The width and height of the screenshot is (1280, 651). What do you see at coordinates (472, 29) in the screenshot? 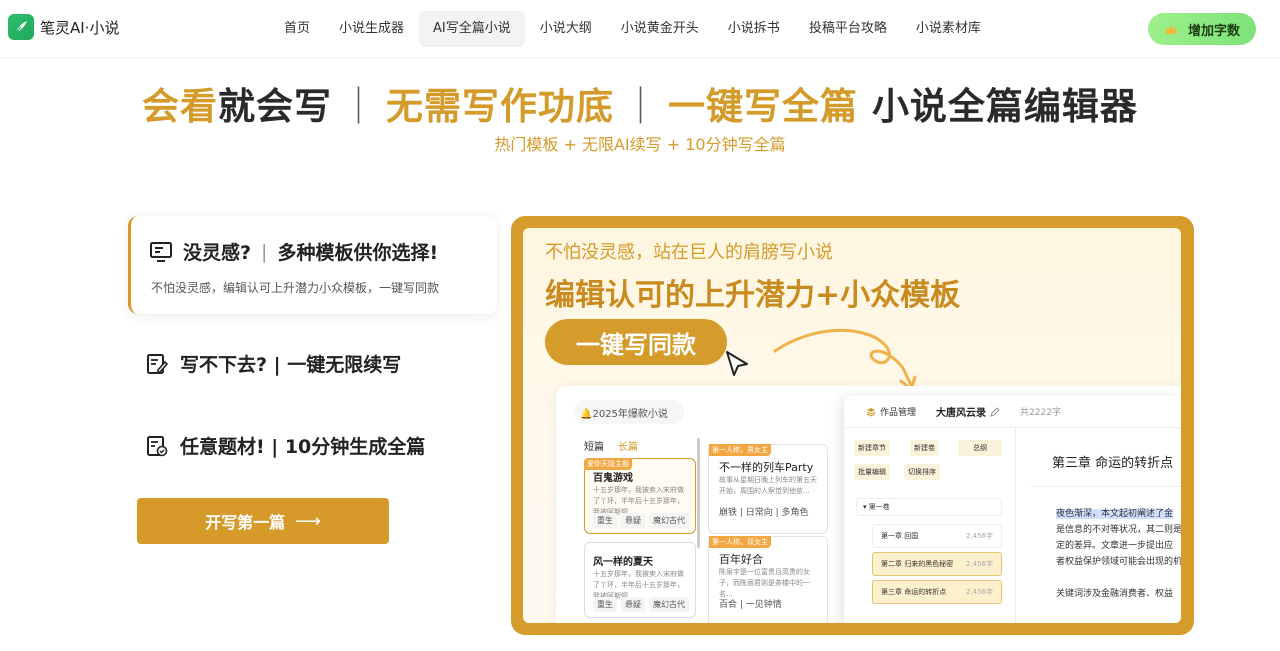
I see `menu-ai-full-novel: AI写全篇小说` at bounding box center [472, 29].